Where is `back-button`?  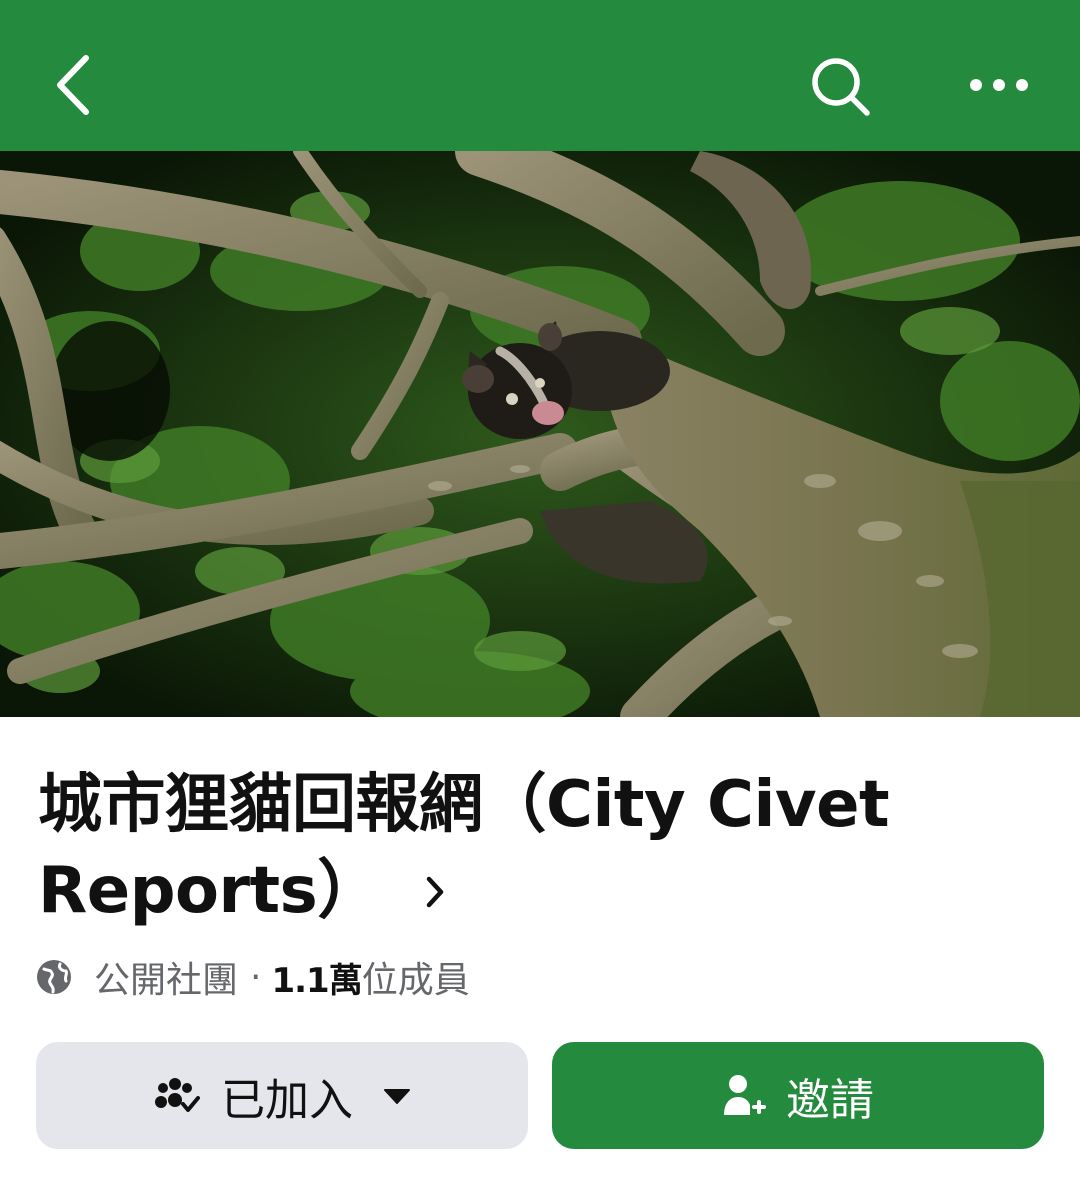
back-button is located at coordinates (74, 85).